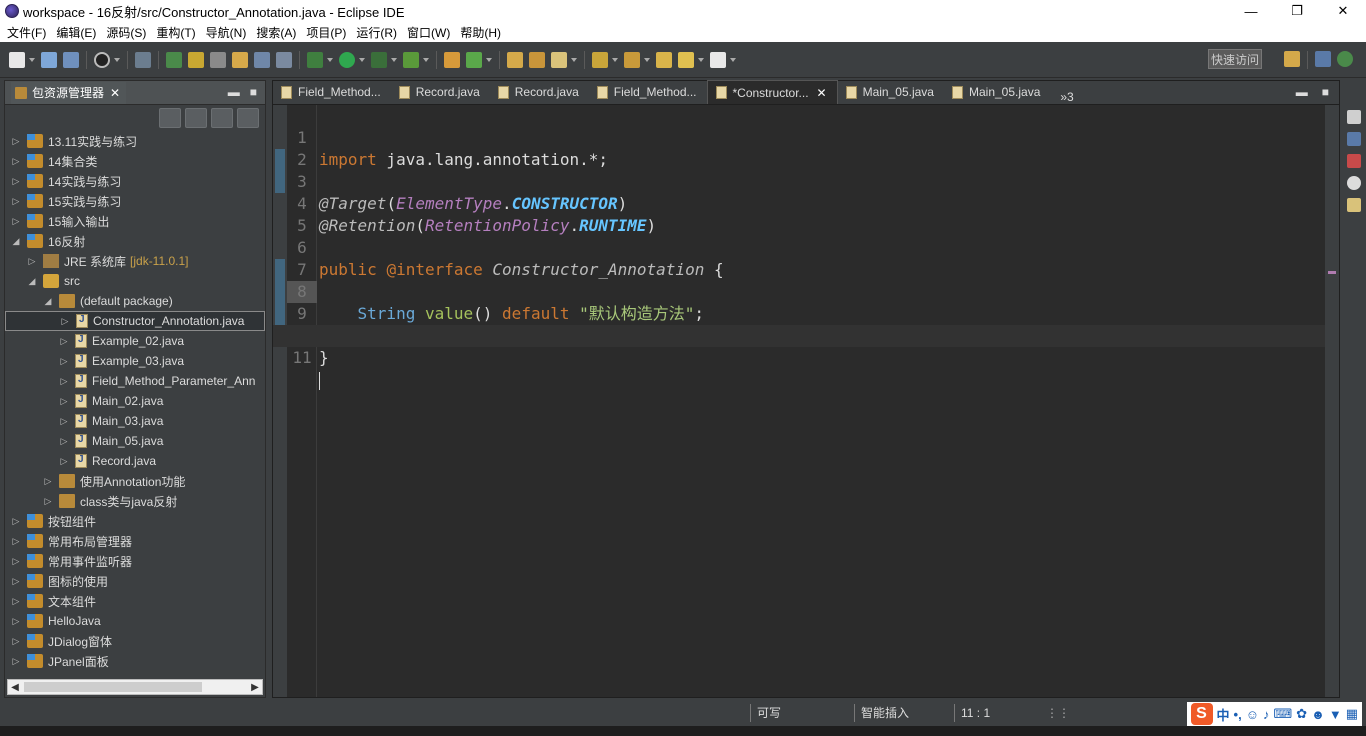  I want to click on run-icon, so click(347, 59).